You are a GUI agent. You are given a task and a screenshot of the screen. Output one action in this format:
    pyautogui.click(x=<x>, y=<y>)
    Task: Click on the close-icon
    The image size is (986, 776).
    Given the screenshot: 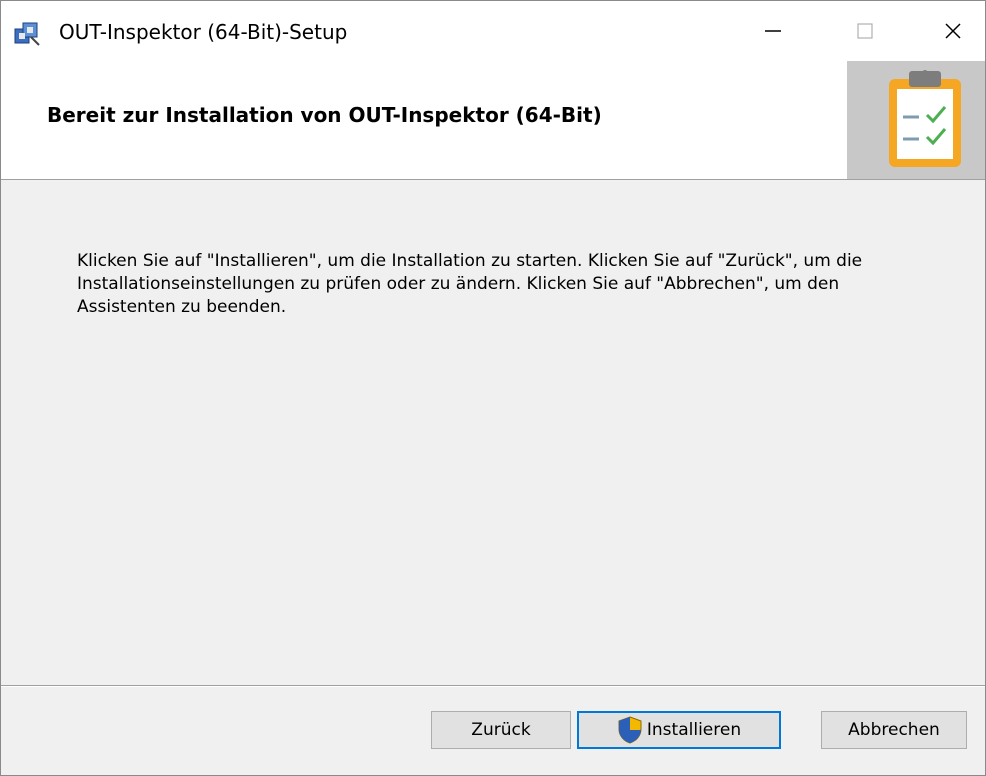 What is the action you would take?
    pyautogui.click(x=953, y=31)
    